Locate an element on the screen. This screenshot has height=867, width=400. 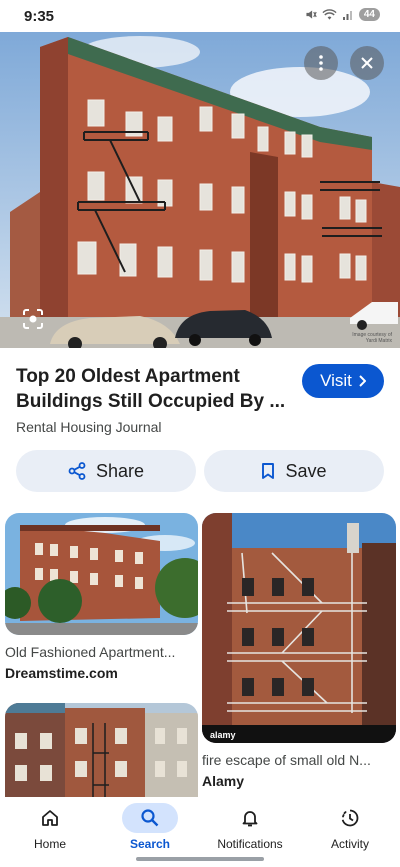
more-options-button is located at coordinates (321, 63).